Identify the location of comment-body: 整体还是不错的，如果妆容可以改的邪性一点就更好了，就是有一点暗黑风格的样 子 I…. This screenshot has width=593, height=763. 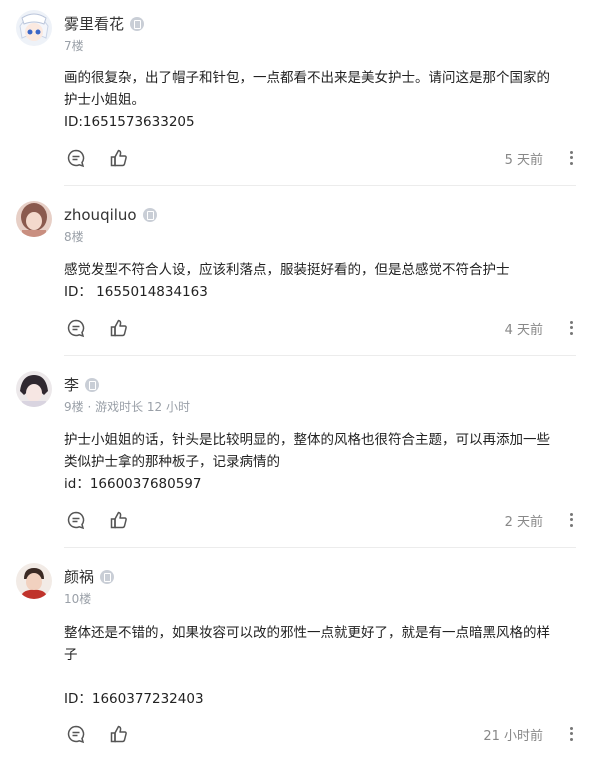
(307, 666).